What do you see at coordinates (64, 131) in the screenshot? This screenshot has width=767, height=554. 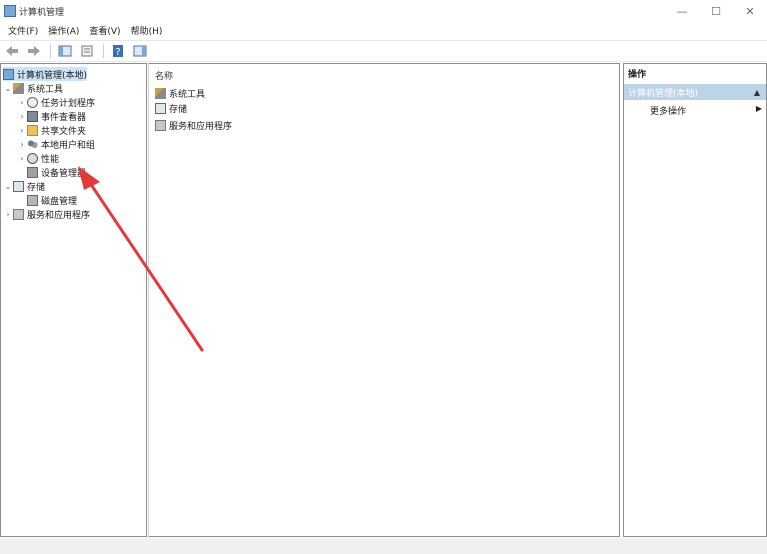 I see `tree-item-label: 共享文件夹` at bounding box center [64, 131].